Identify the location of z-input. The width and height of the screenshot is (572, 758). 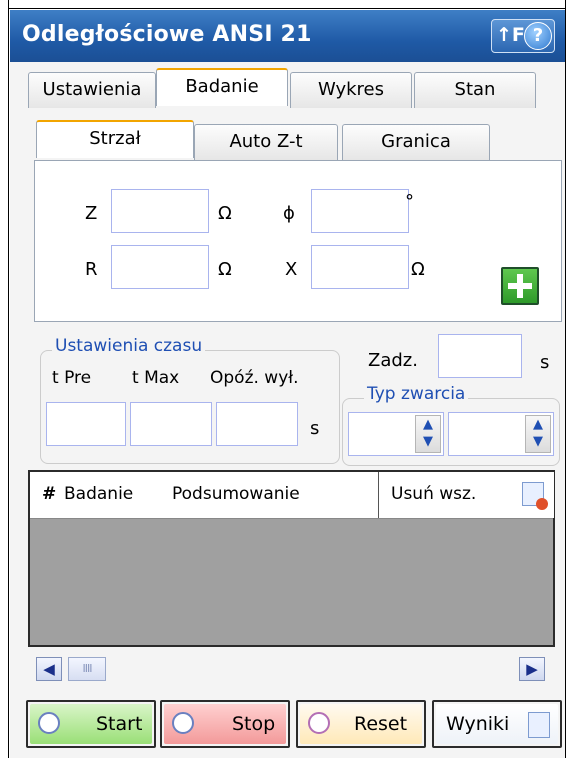
(160, 211).